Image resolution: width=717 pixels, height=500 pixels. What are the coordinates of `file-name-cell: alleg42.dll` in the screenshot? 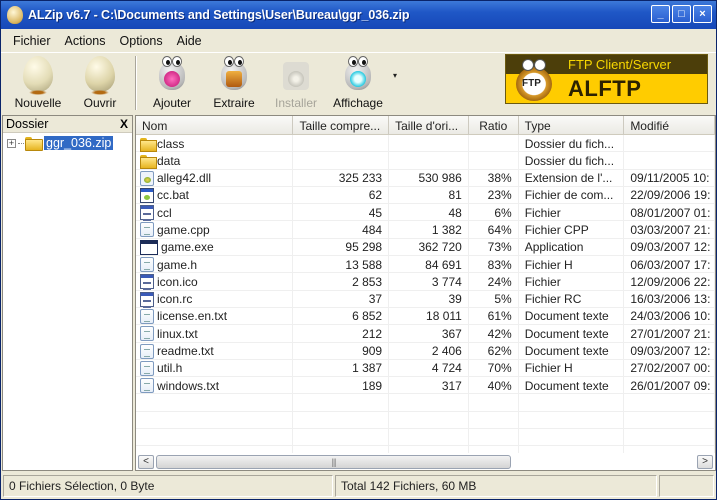 It's located at (215, 178).